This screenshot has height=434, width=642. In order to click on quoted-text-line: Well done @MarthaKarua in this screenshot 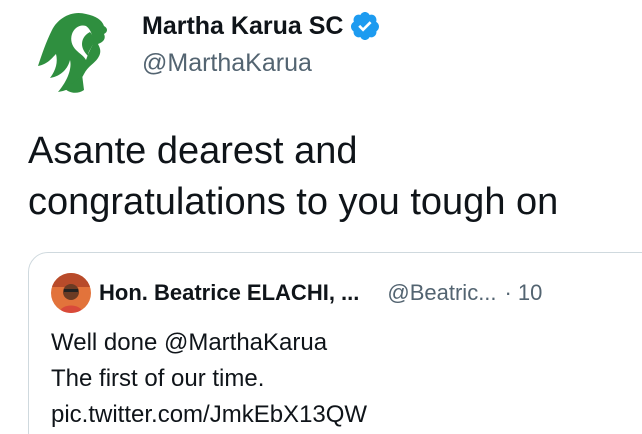, I will do `click(189, 342)`.